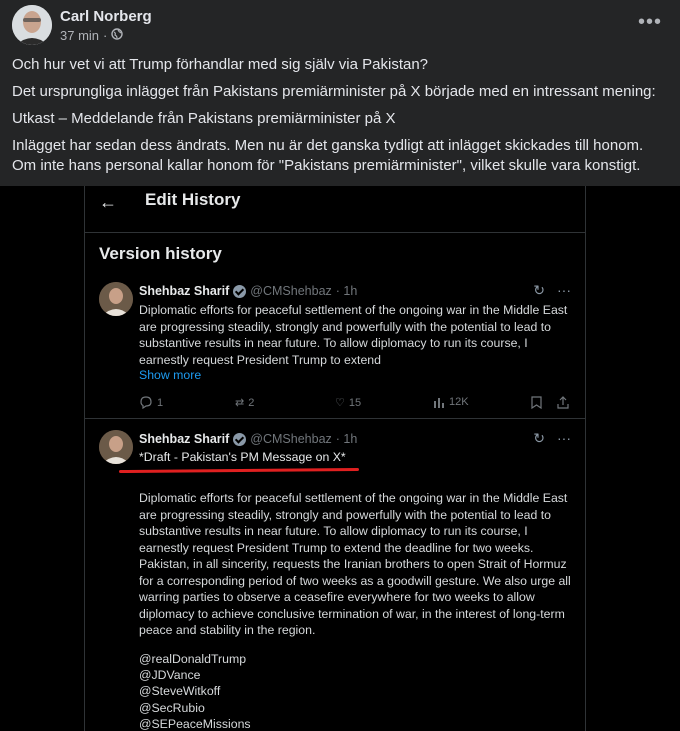 This screenshot has width=680, height=731. Describe the element at coordinates (459, 402) in the screenshot. I see `views-count: 12K` at that location.